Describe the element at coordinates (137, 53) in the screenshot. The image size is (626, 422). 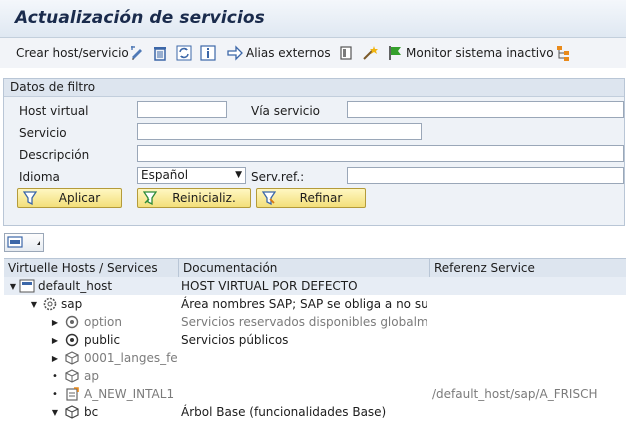
I see `edit-icon` at that location.